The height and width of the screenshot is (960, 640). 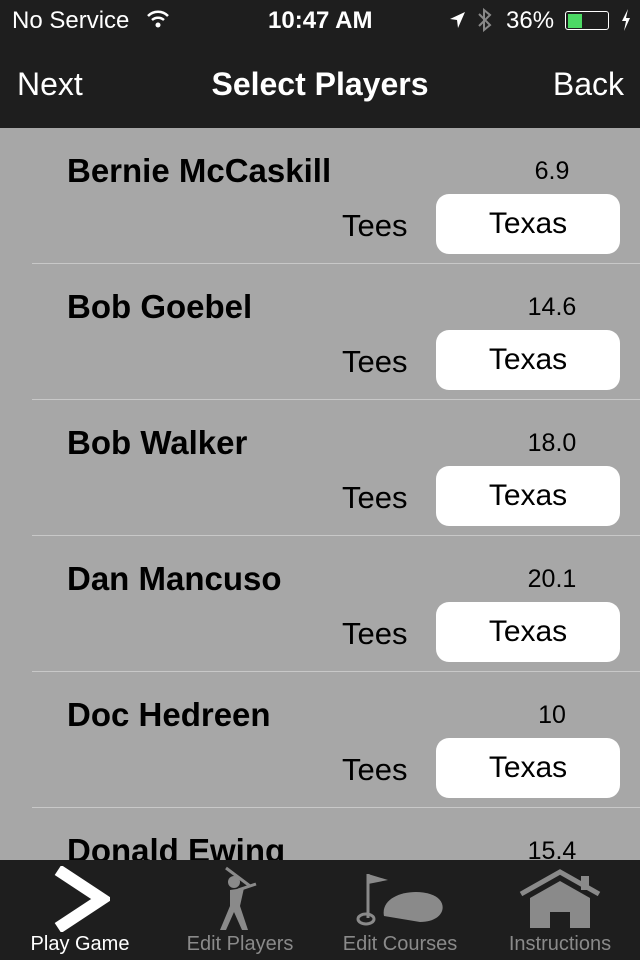 I want to click on location-icon, so click(x=457, y=20).